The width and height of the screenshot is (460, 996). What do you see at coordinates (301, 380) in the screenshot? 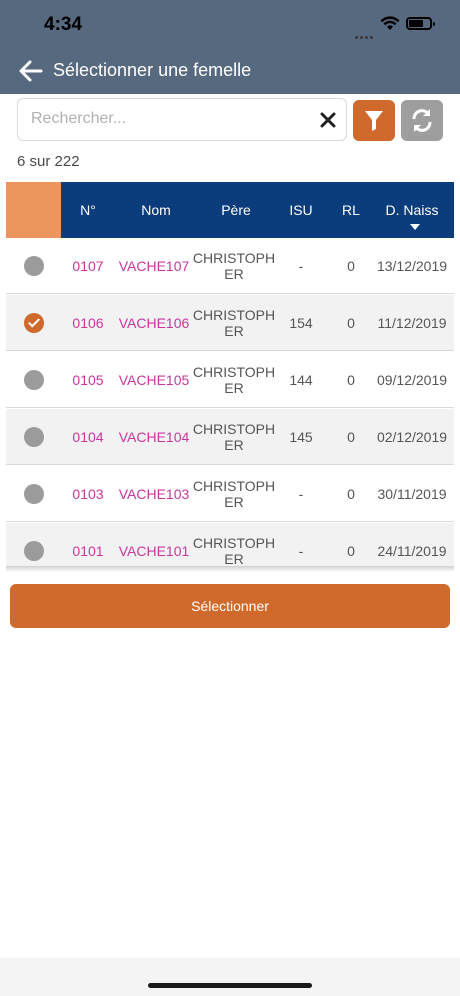
I see `cell-isu: 144` at bounding box center [301, 380].